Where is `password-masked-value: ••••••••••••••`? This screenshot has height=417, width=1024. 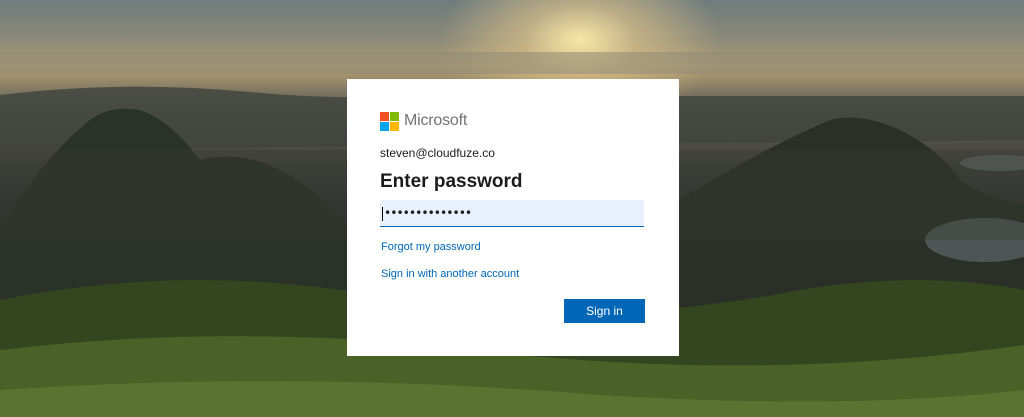 password-masked-value: •••••••••••••• is located at coordinates (428, 213).